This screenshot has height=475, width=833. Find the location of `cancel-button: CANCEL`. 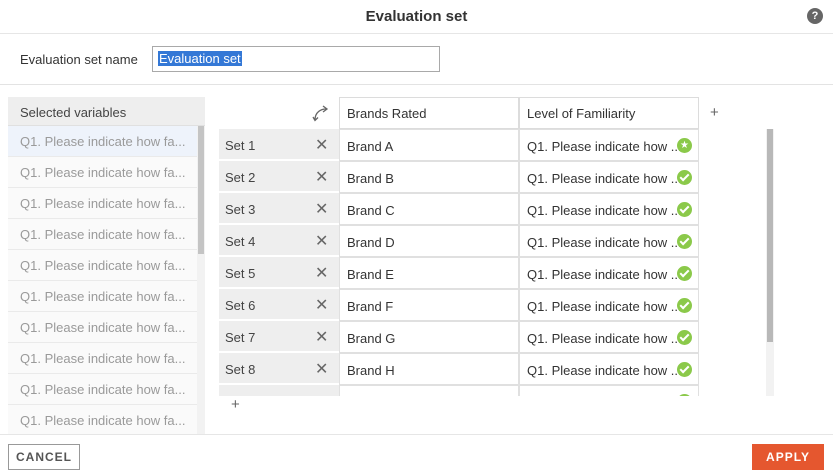

cancel-button: CANCEL is located at coordinates (44, 457).